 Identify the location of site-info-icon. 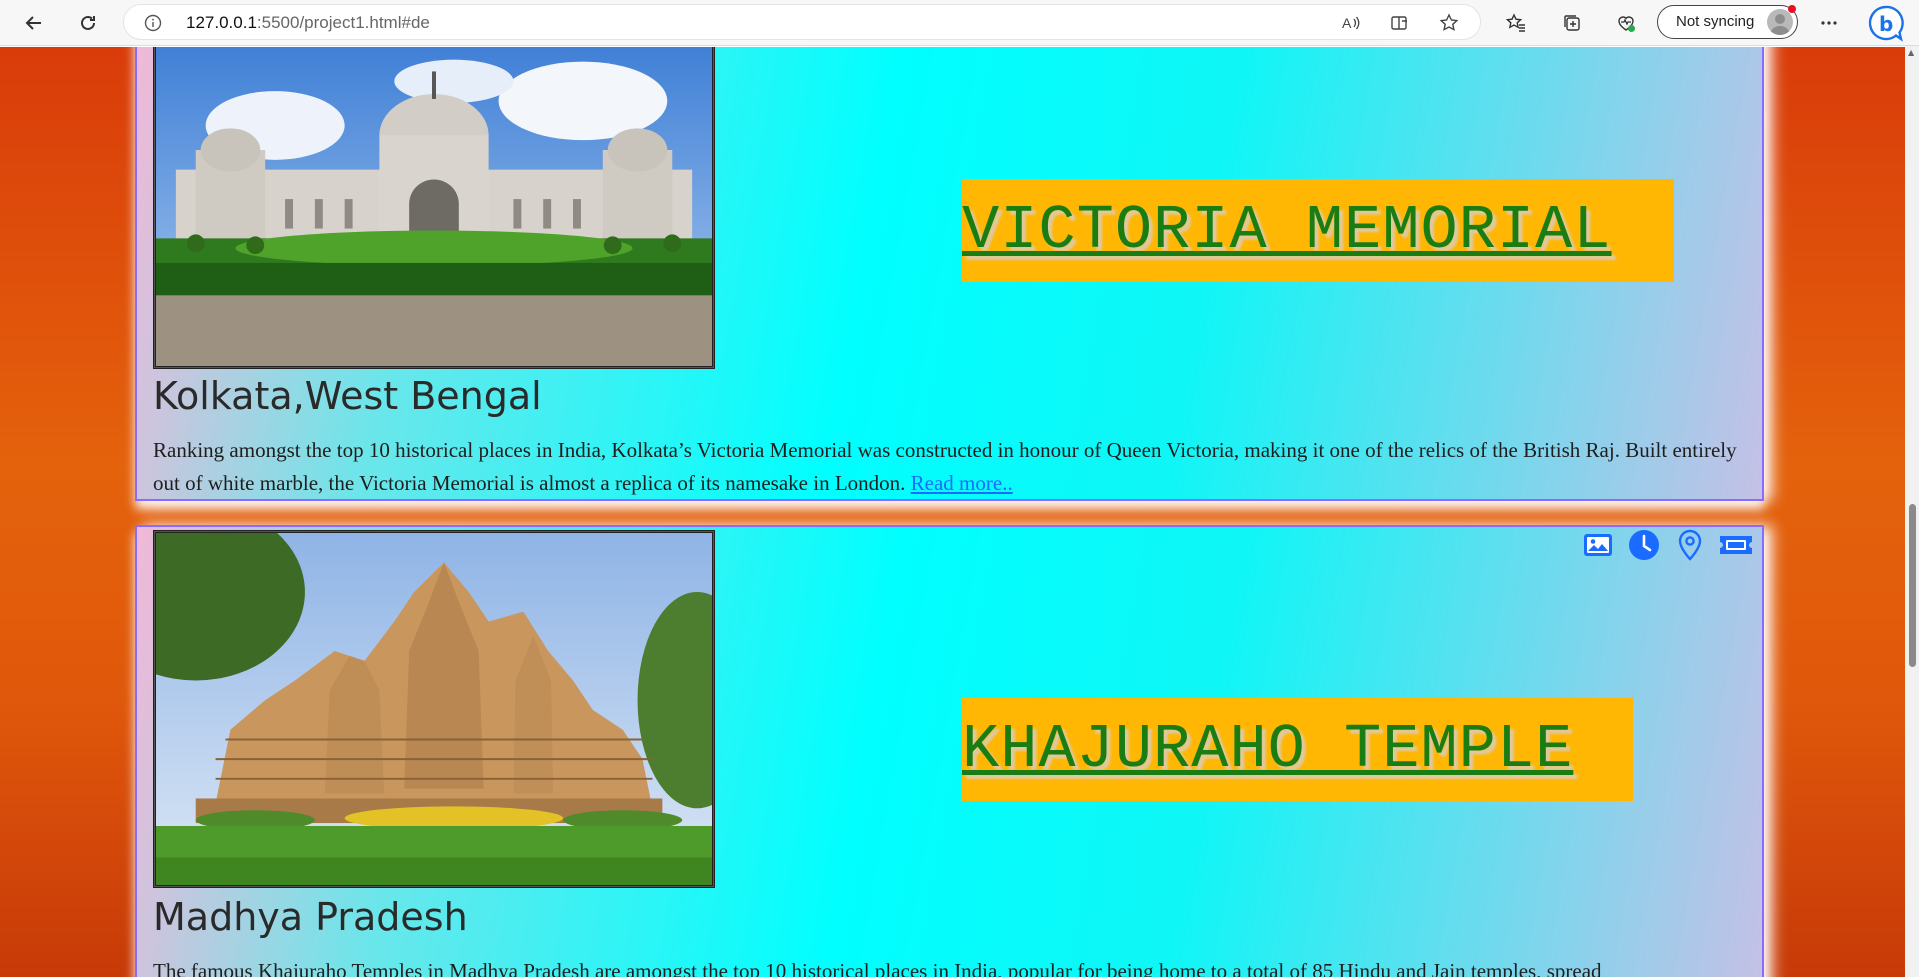
(153, 23).